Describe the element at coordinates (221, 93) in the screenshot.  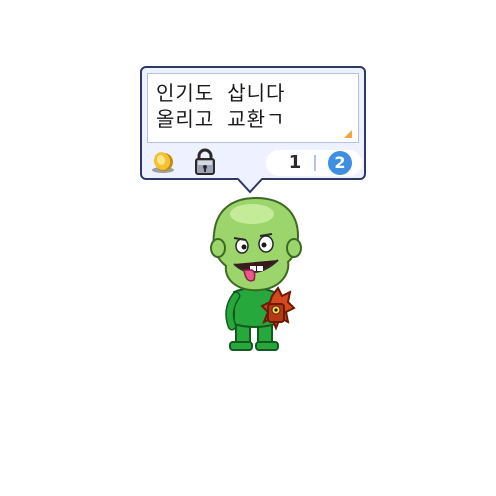
I see `bubble-line-1: 인기도 삽니다` at that location.